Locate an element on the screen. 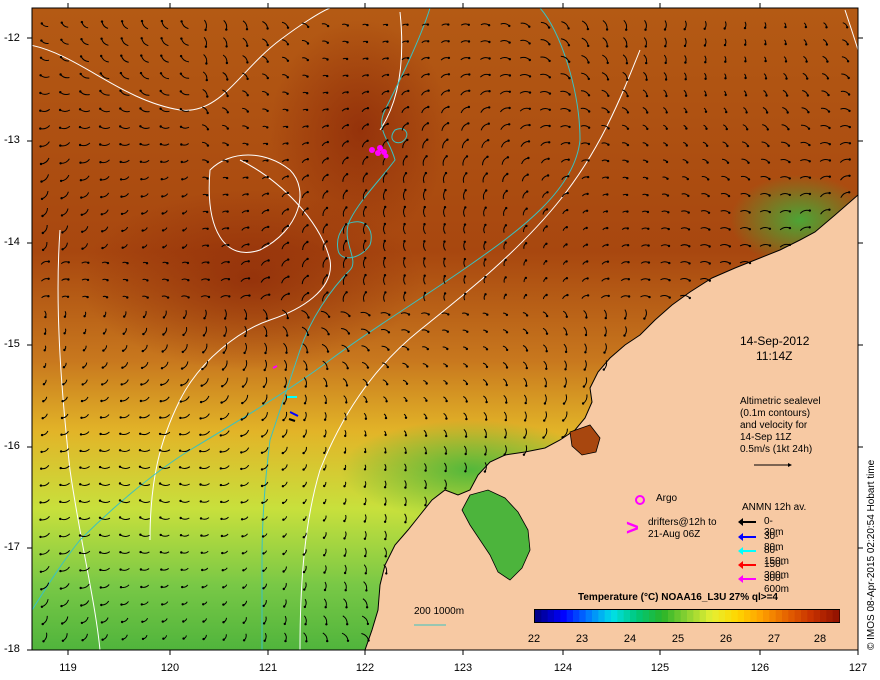 The height and width of the screenshot is (680, 880). arrow-icon is located at coordinates (747, 537).